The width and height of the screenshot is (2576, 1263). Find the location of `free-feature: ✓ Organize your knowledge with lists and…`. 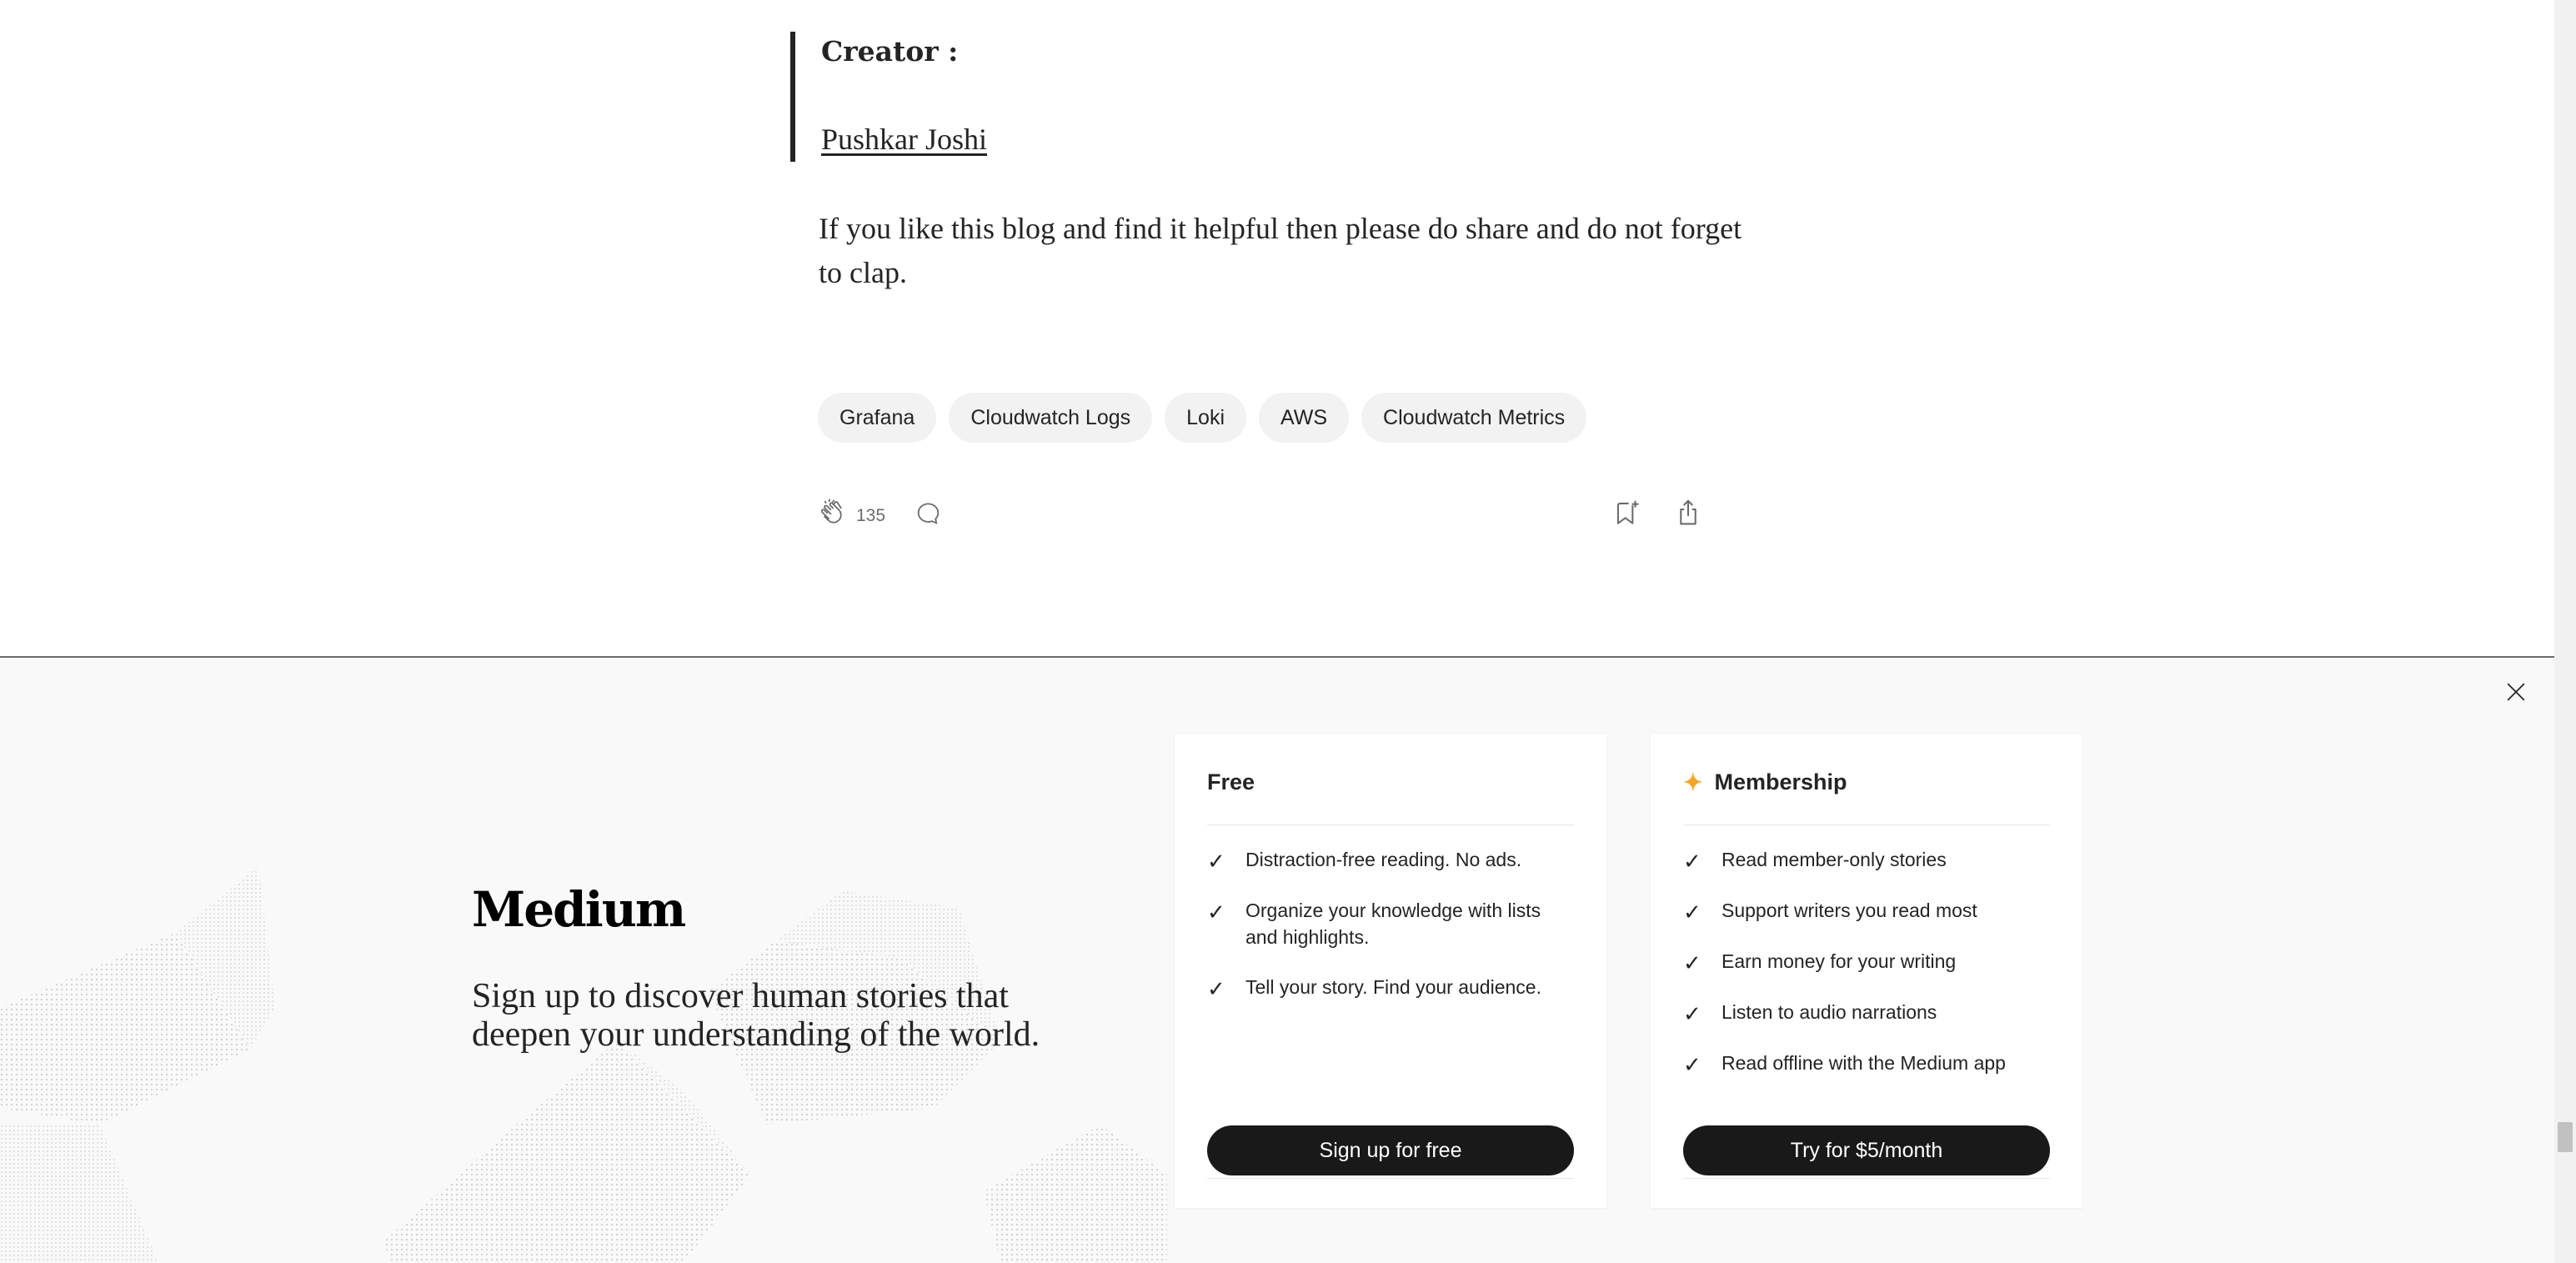

free-feature: ✓ Organize your knowledge with lists and… is located at coordinates (1390, 923).